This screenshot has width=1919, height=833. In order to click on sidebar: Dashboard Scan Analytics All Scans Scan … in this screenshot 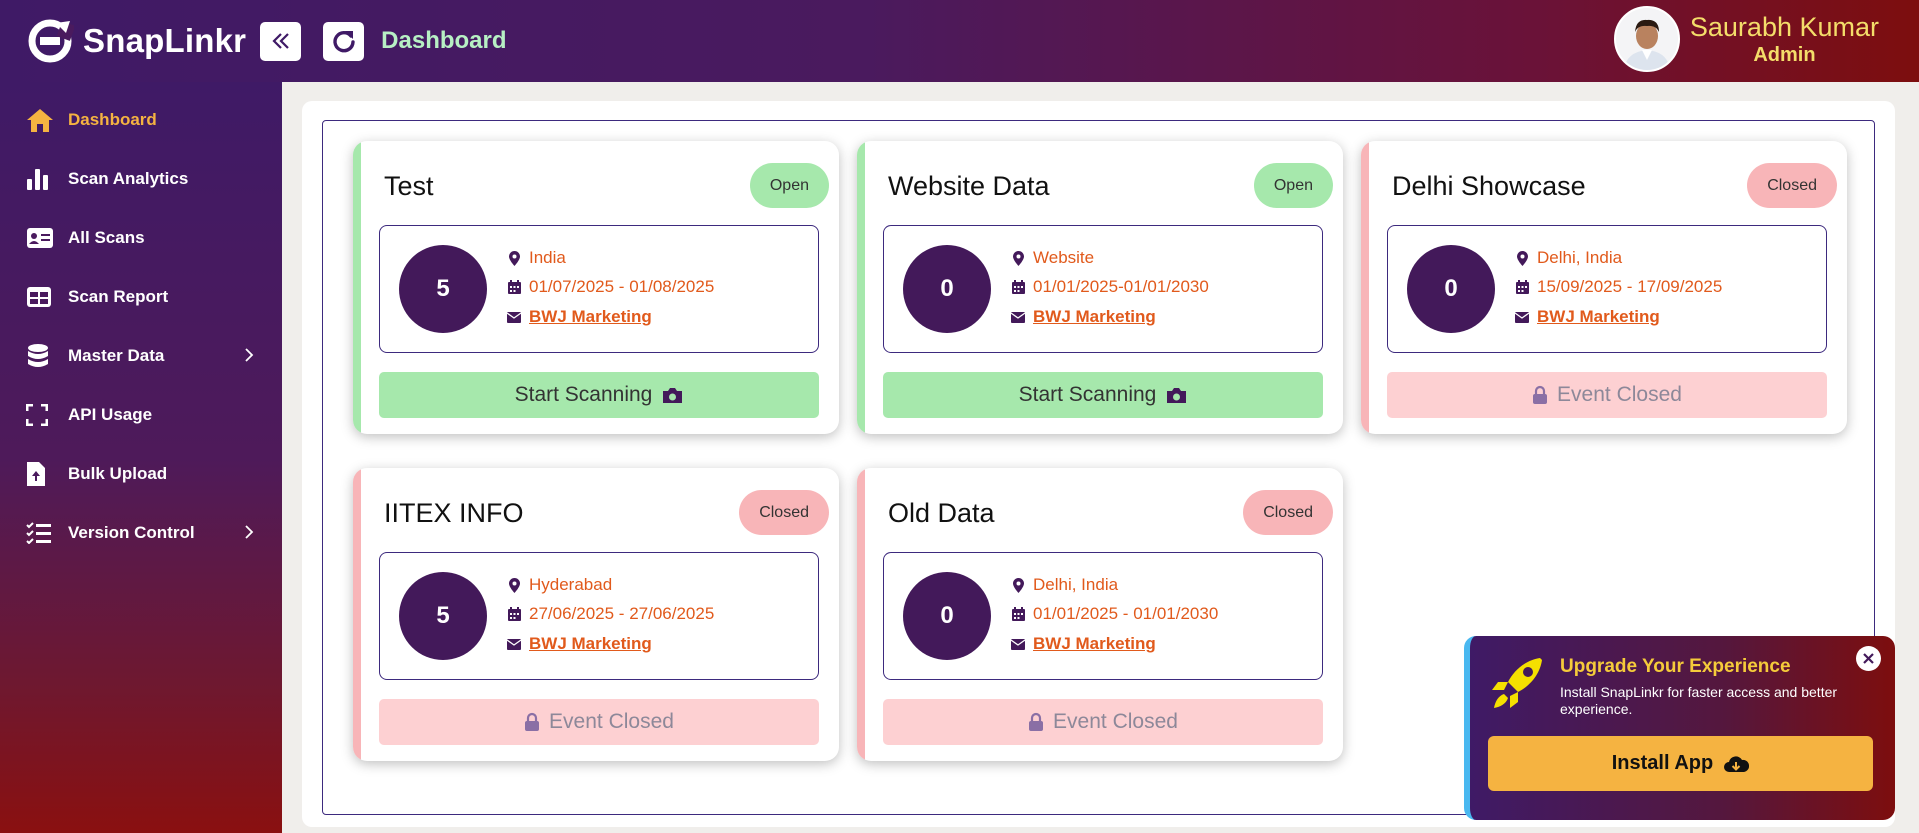, I will do `click(141, 457)`.